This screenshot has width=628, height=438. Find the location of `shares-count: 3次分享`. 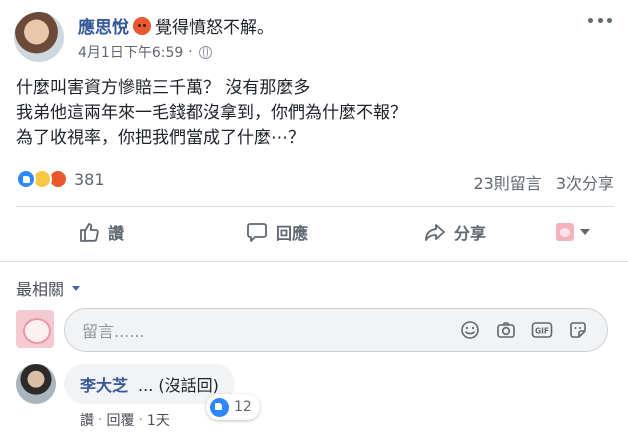

shares-count: 3次分享 is located at coordinates (585, 182).